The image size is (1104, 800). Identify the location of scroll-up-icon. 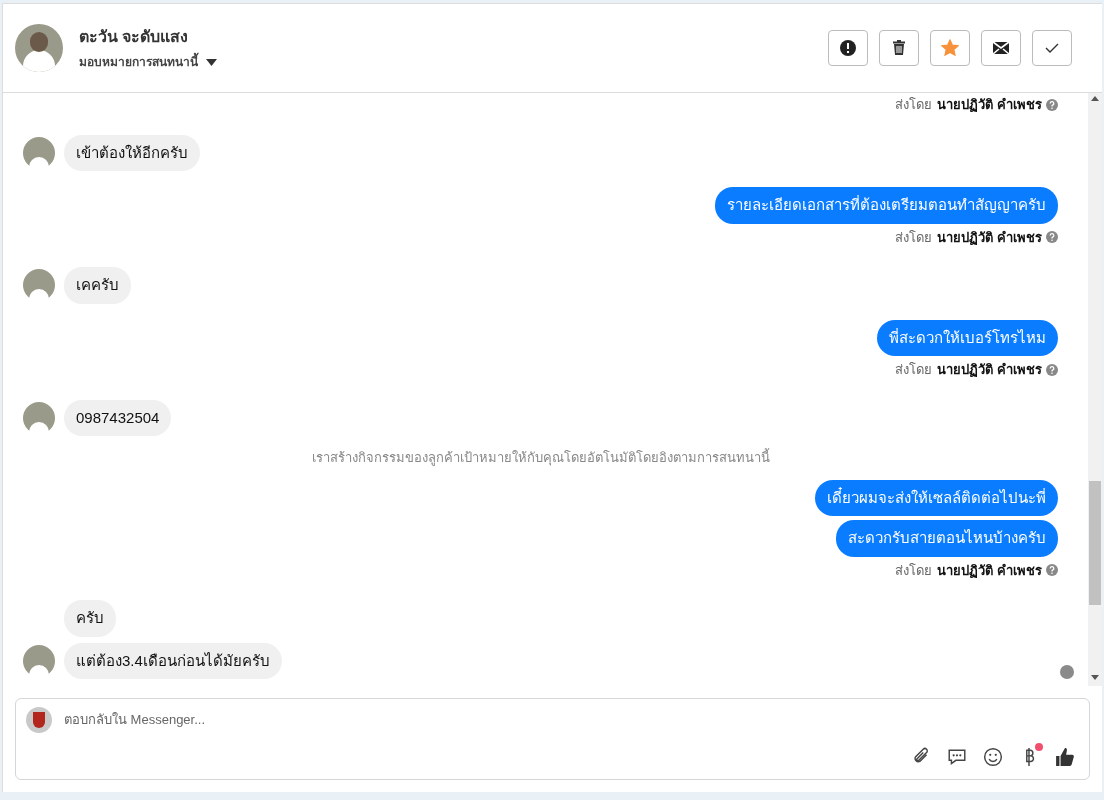
(1095, 98).